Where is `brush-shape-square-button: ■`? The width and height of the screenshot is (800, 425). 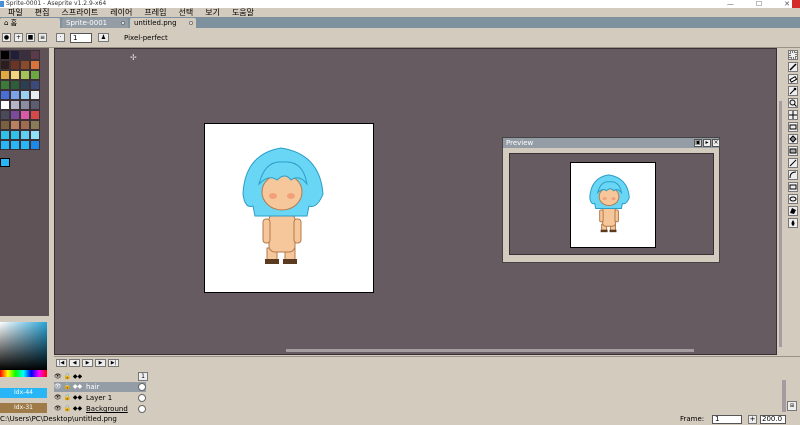
brush-shape-square-button: ■ is located at coordinates (30, 37).